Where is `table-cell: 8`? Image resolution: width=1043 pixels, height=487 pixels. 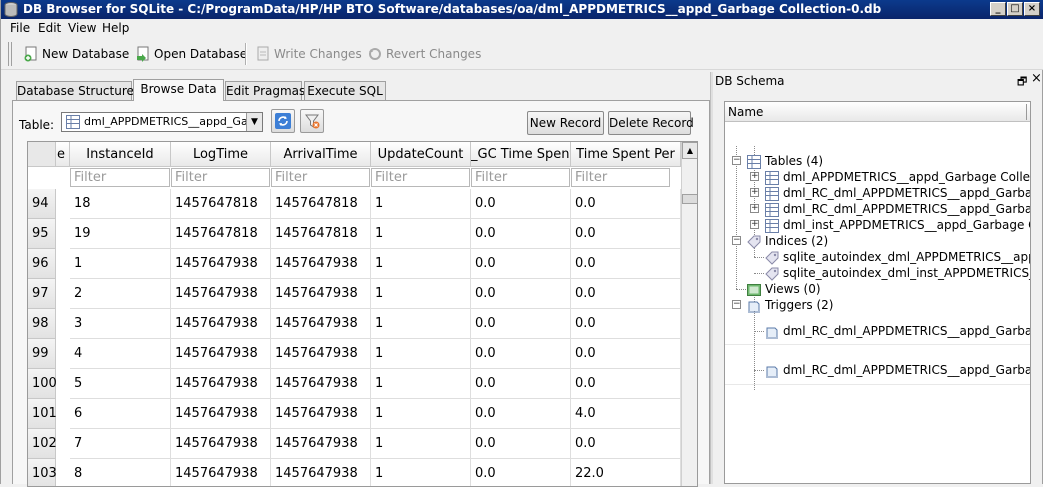 table-cell: 8 is located at coordinates (120, 472).